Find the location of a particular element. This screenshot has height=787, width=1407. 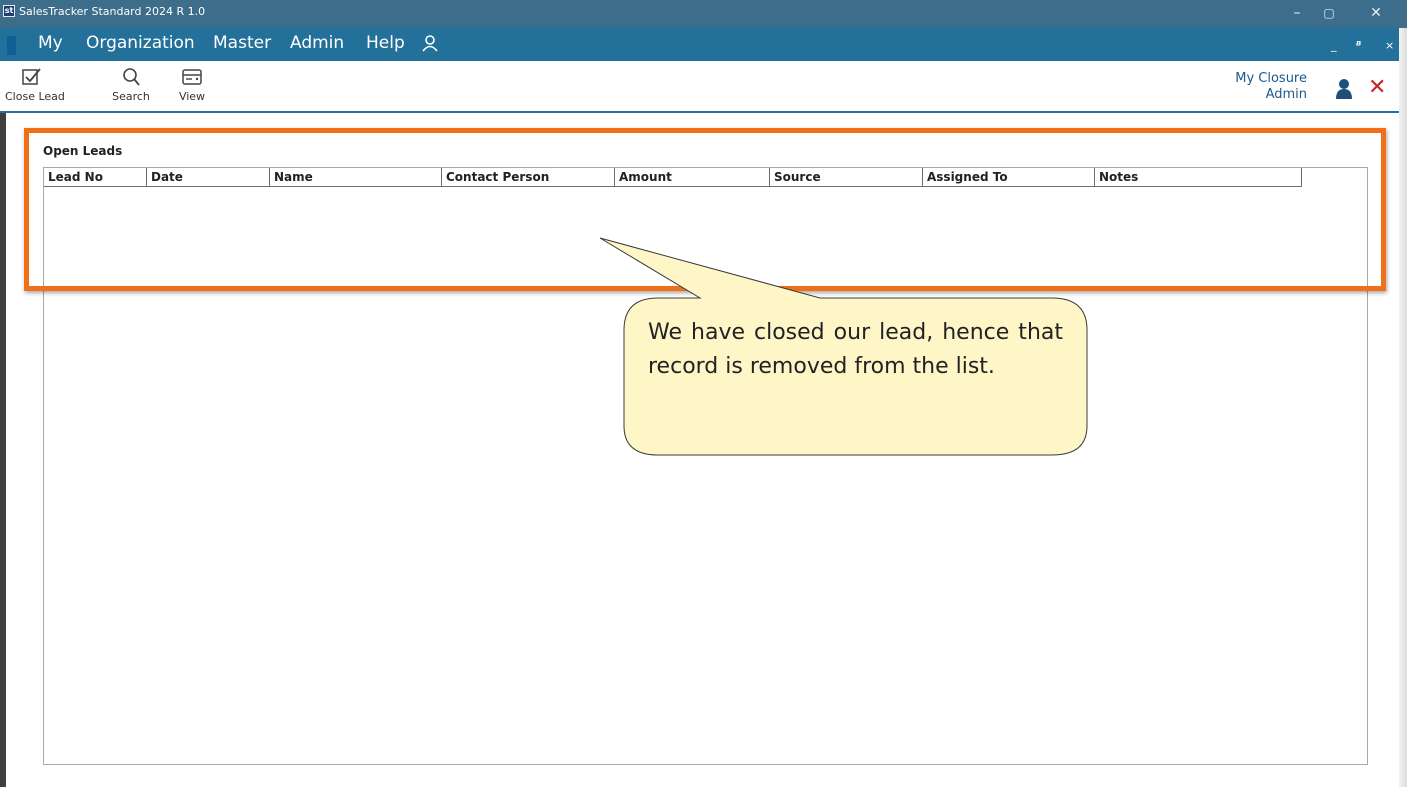

close-lead-button: Close Lead is located at coordinates (35, 85).